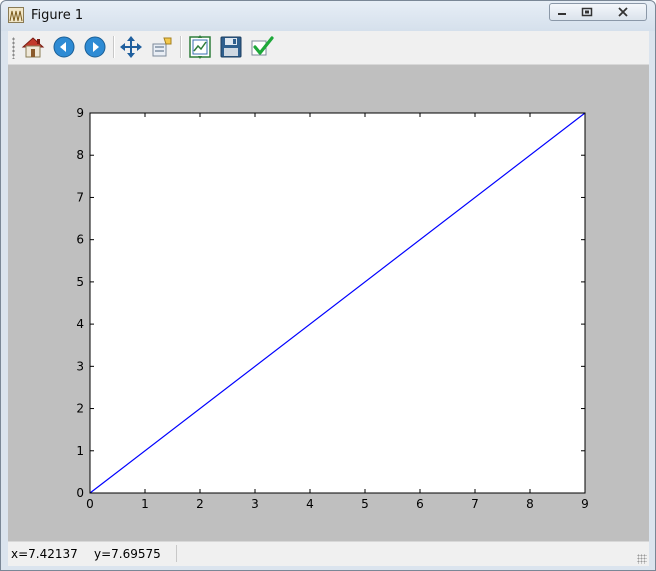  I want to click on edit-axes-button, so click(262, 47).